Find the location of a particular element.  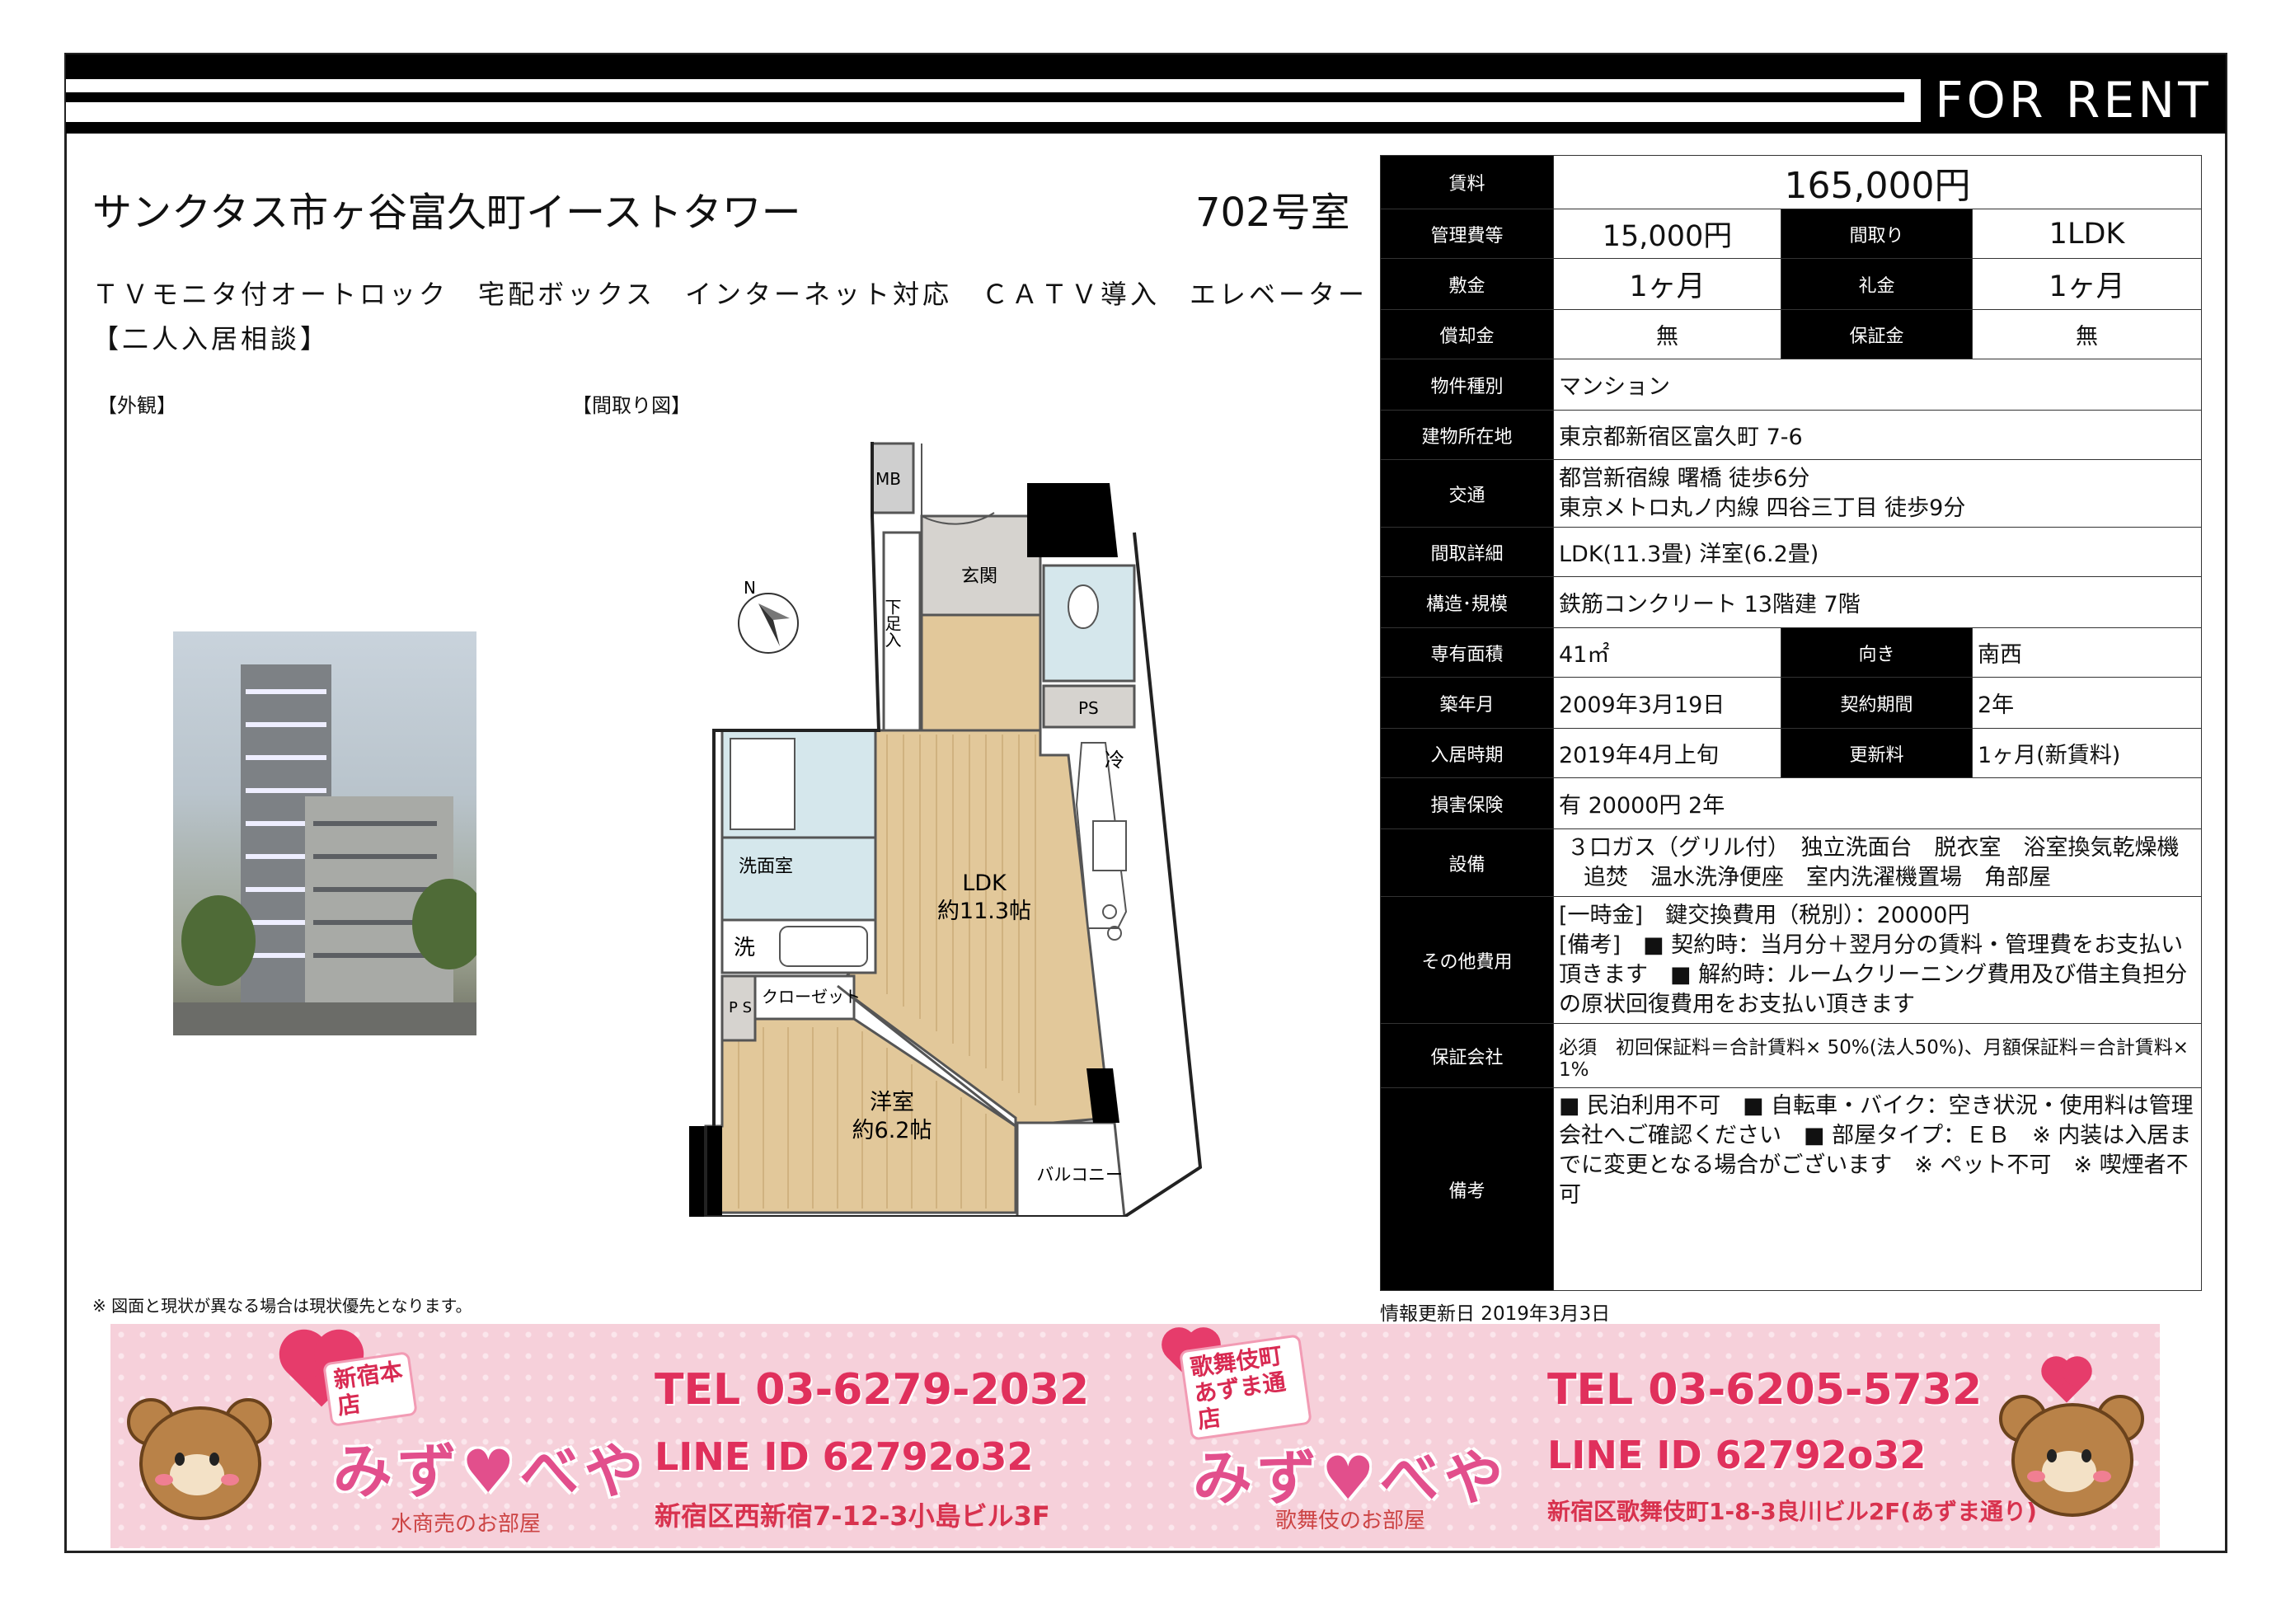

balcony-label: バルコニー is located at coordinates (1079, 1175).